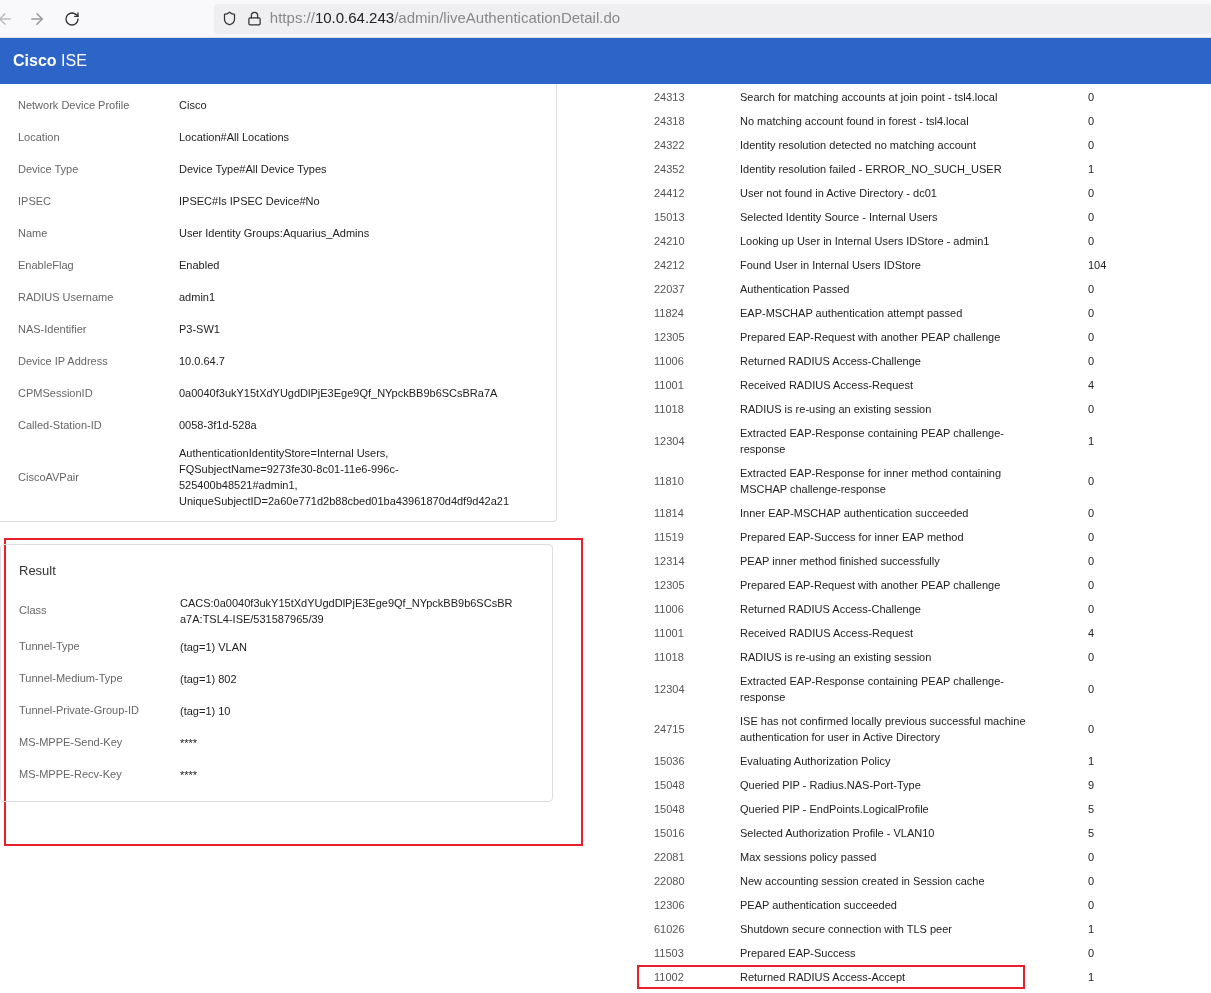 The image size is (1211, 993). I want to click on field-value: 0058-3f1d-528a, so click(218, 425).